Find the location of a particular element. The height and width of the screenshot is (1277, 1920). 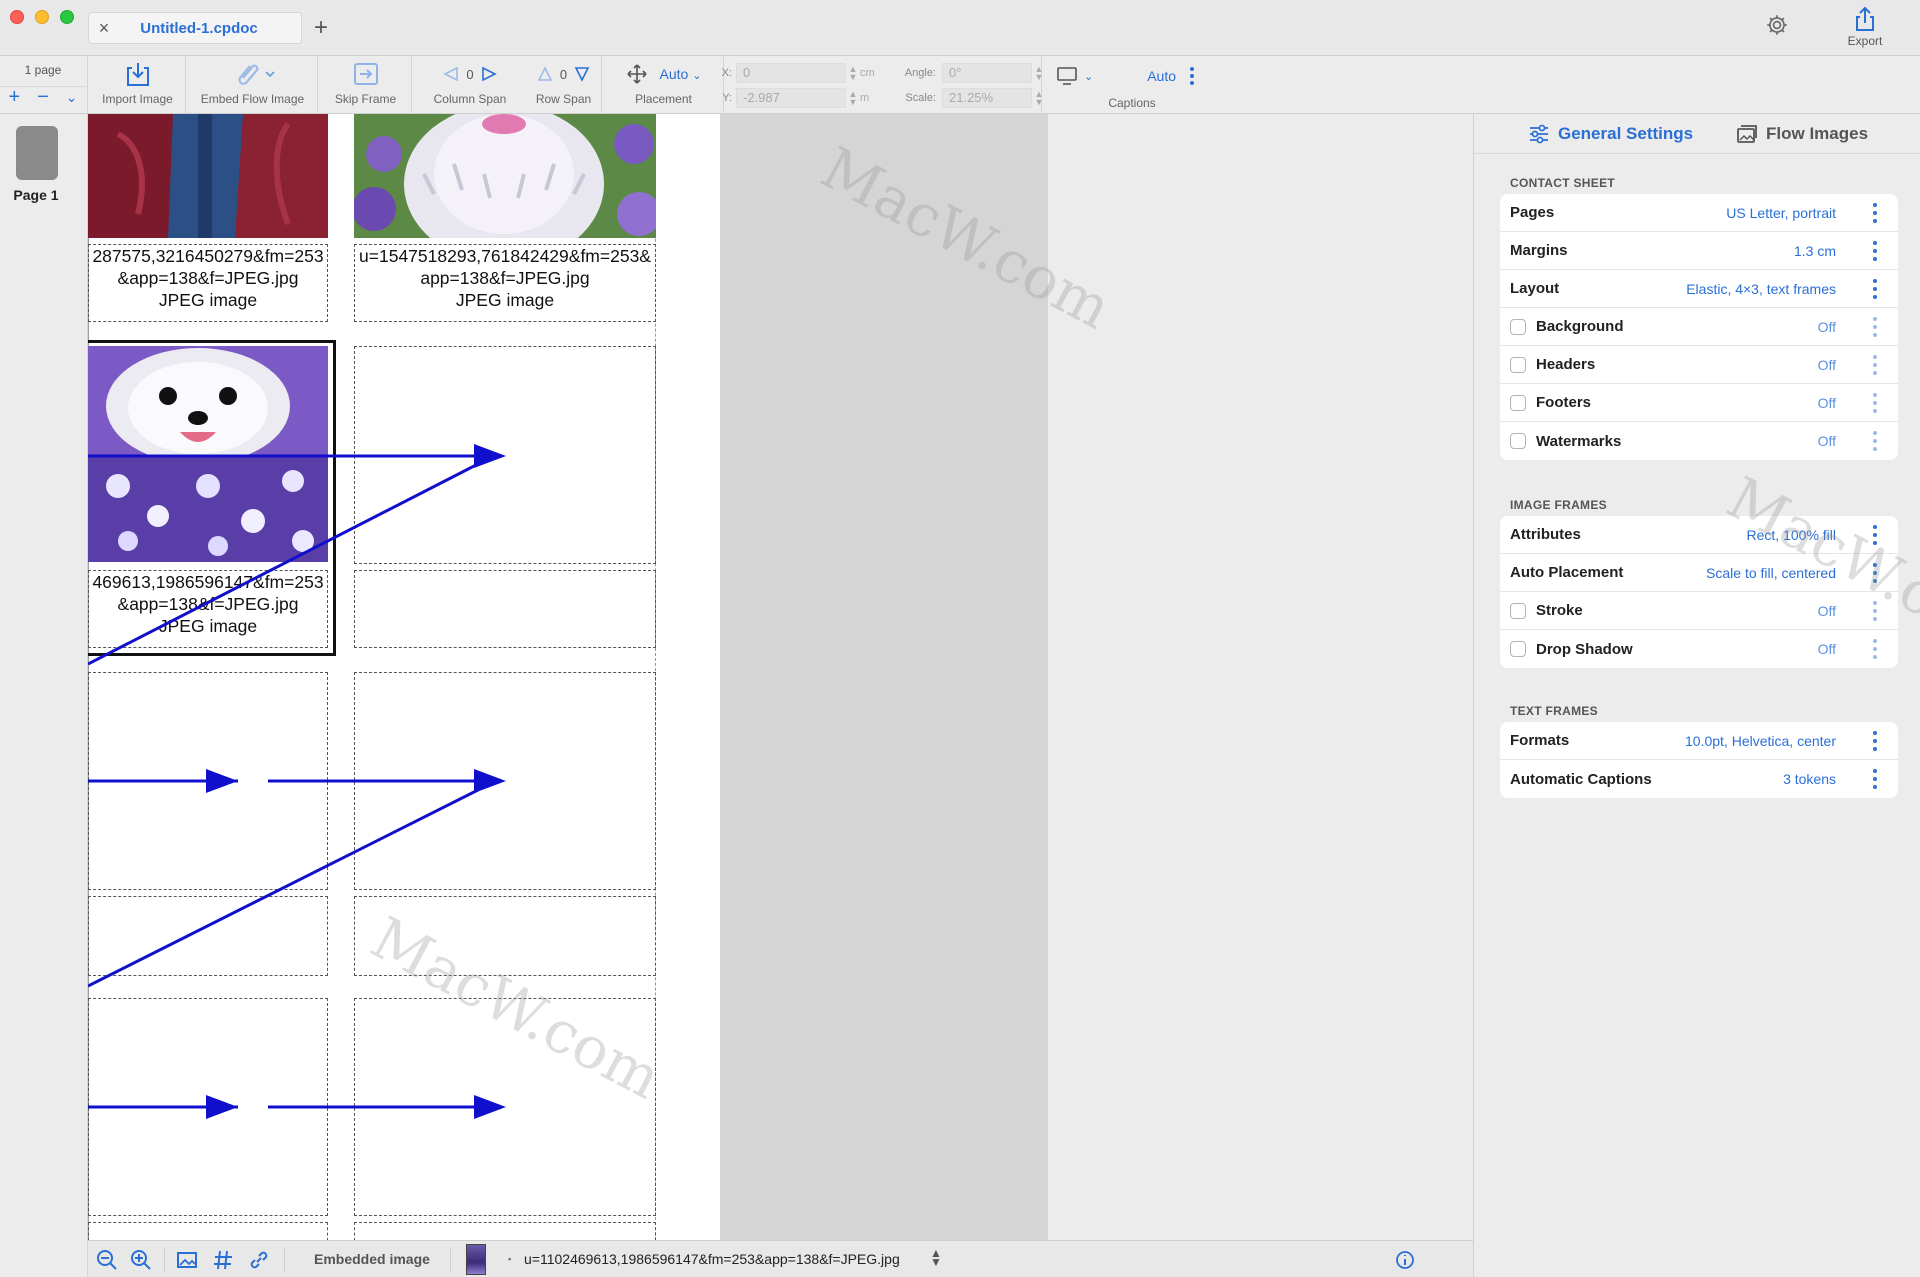

setting-value: 3 tokens is located at coordinates (1809, 779).